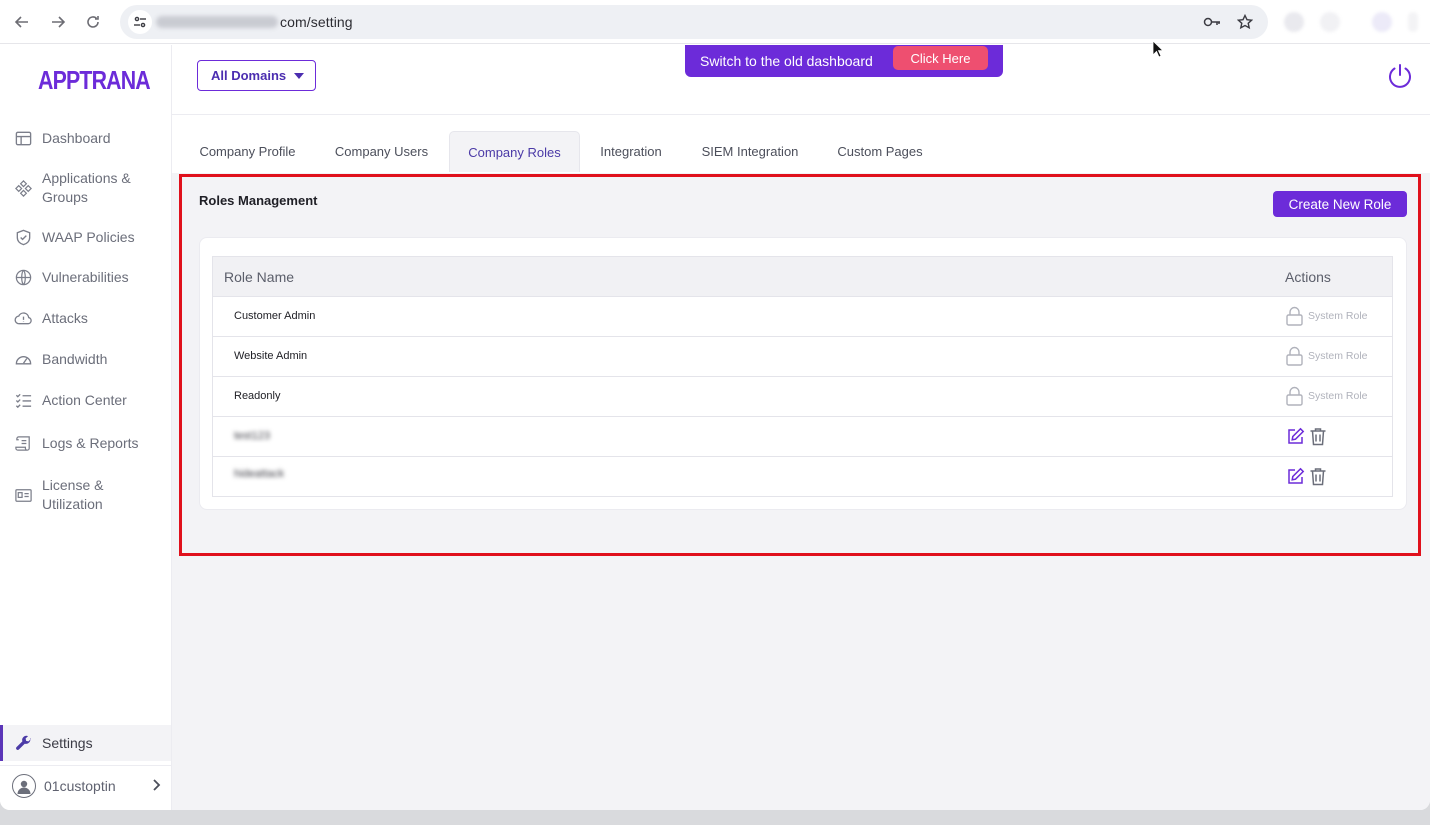 The height and width of the screenshot is (825, 1430). What do you see at coordinates (75, 358) in the screenshot?
I see `sidebar-item-label: Bandwidth` at bounding box center [75, 358].